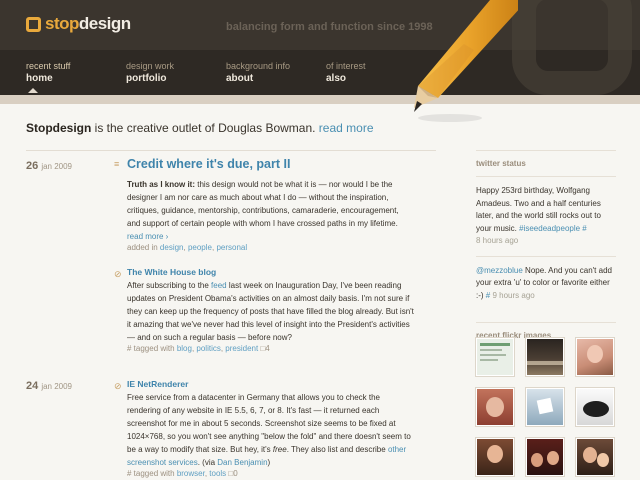 The image size is (640, 480). What do you see at coordinates (235, 473) in the screenshot?
I see `comment-count: 0` at bounding box center [235, 473].